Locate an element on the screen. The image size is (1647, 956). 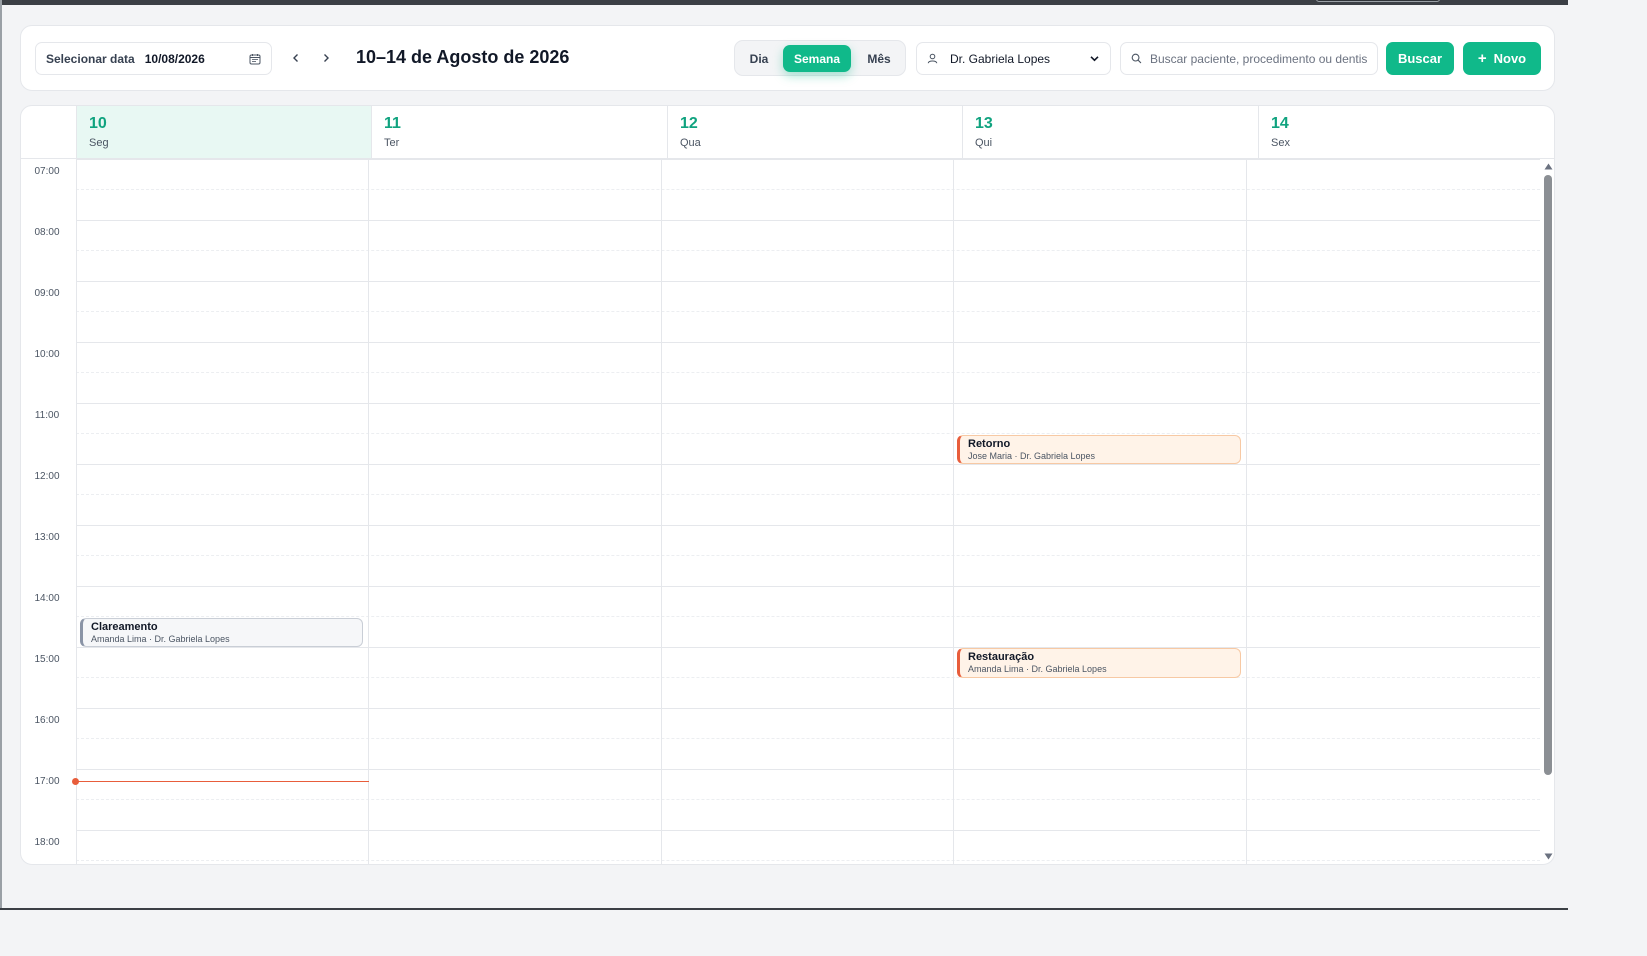
scroll-up-arrow-icon is located at coordinates (1548, 166).